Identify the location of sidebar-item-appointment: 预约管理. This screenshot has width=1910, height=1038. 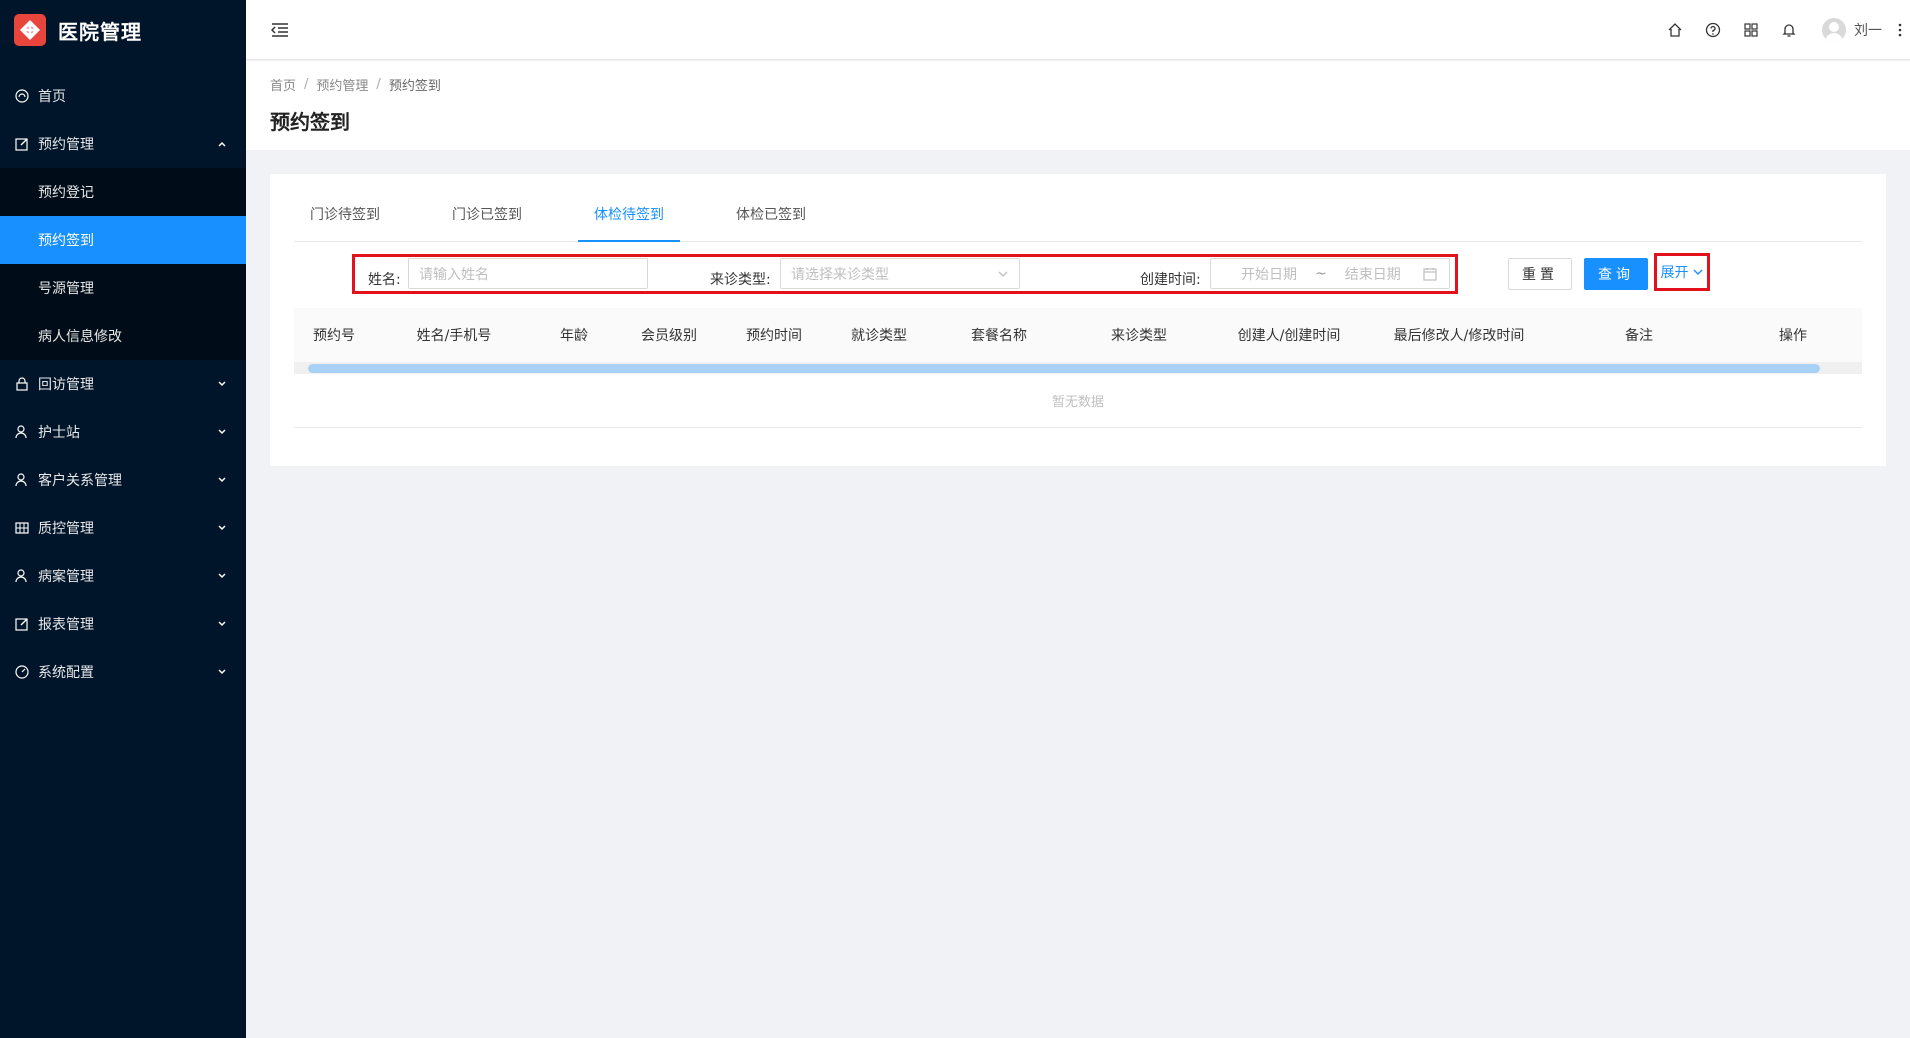
(123, 144).